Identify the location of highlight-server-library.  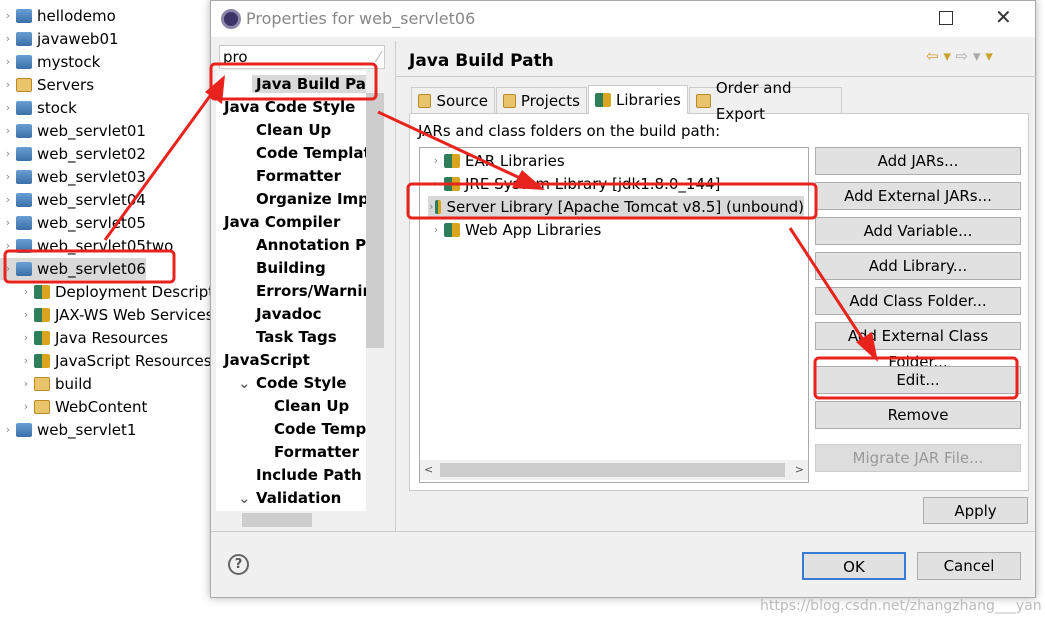
(612, 201).